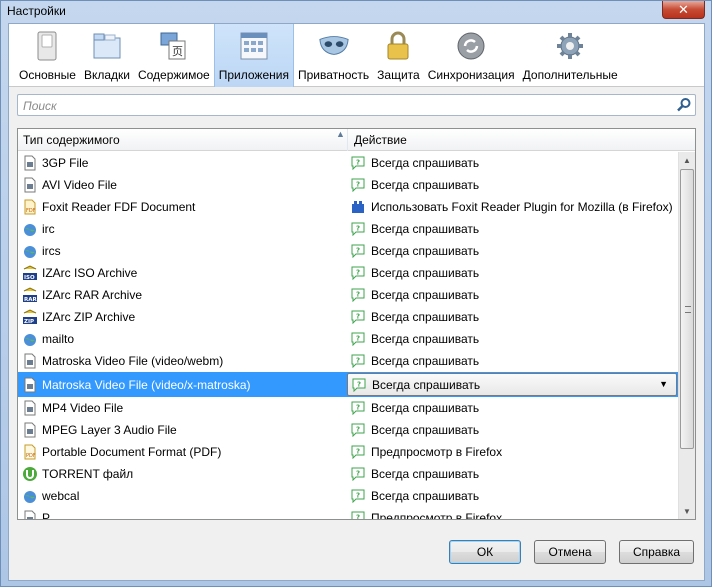  I want to click on table-row: 3GP File ? Всегда спрашивать, so click(348, 163).